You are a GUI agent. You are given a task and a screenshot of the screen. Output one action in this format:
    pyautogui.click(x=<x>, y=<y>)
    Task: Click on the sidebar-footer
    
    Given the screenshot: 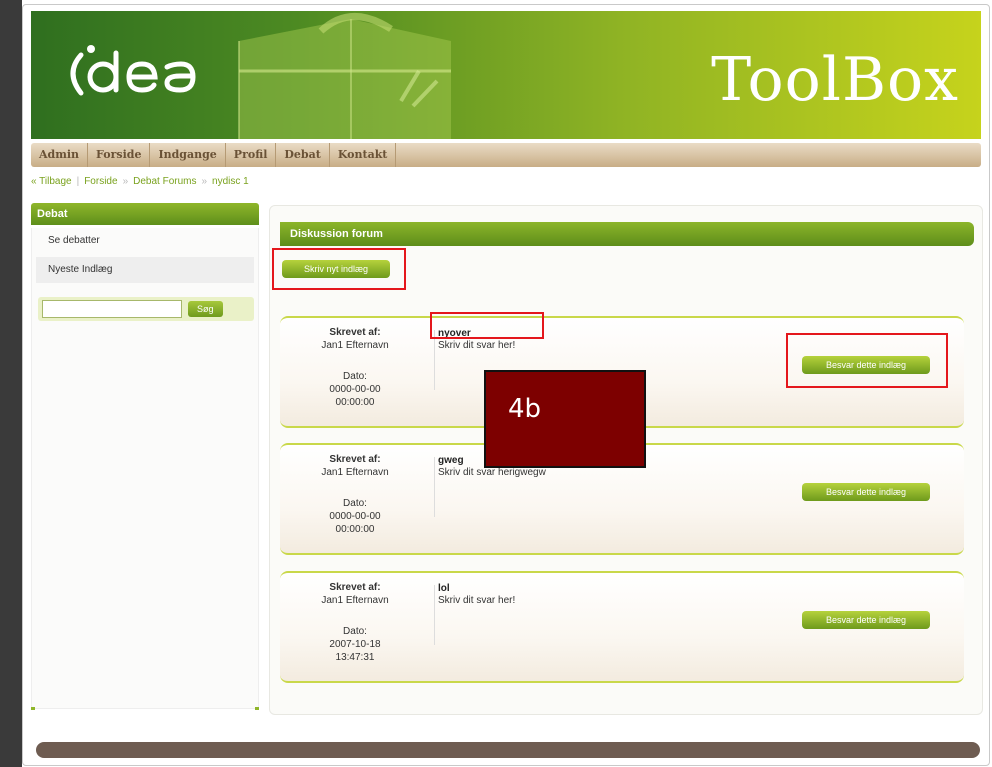 What is the action you would take?
    pyautogui.click(x=145, y=711)
    